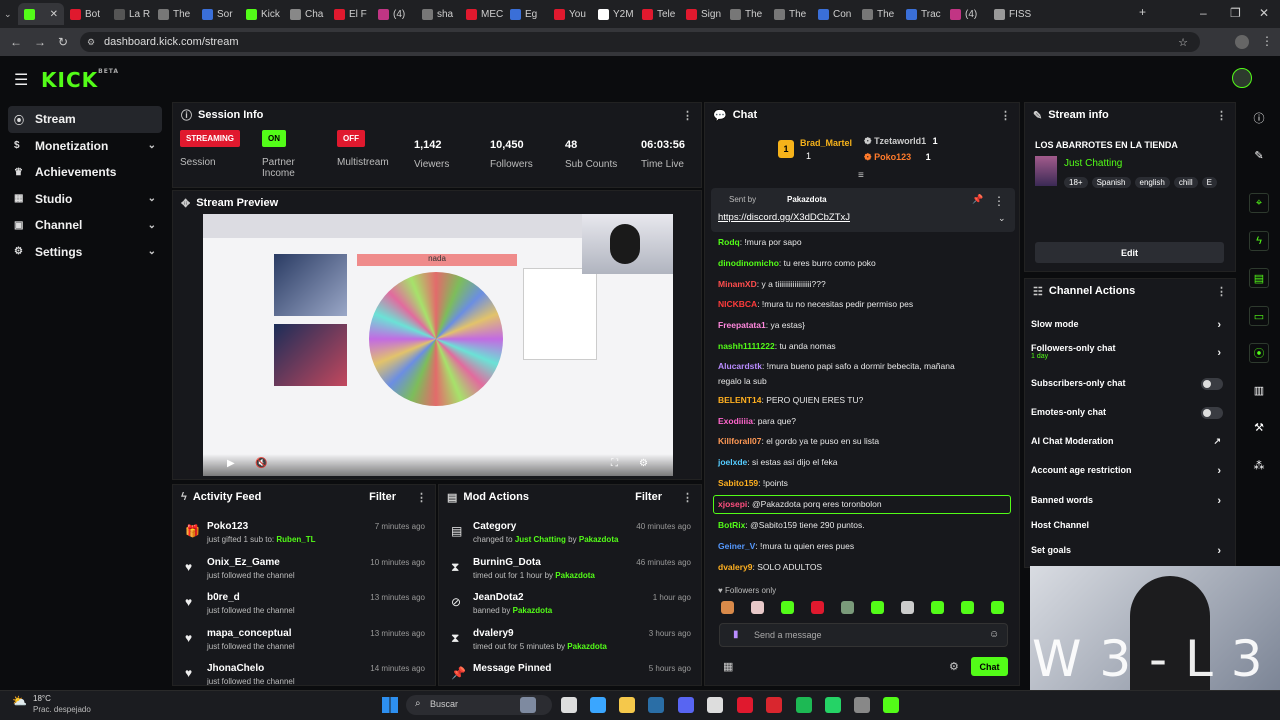 Image resolution: width=1280 pixels, height=720 pixels. Describe the element at coordinates (786, 546) in the screenshot. I see `chat-message: Geiner_V: !mura tu quien eres pues` at that location.